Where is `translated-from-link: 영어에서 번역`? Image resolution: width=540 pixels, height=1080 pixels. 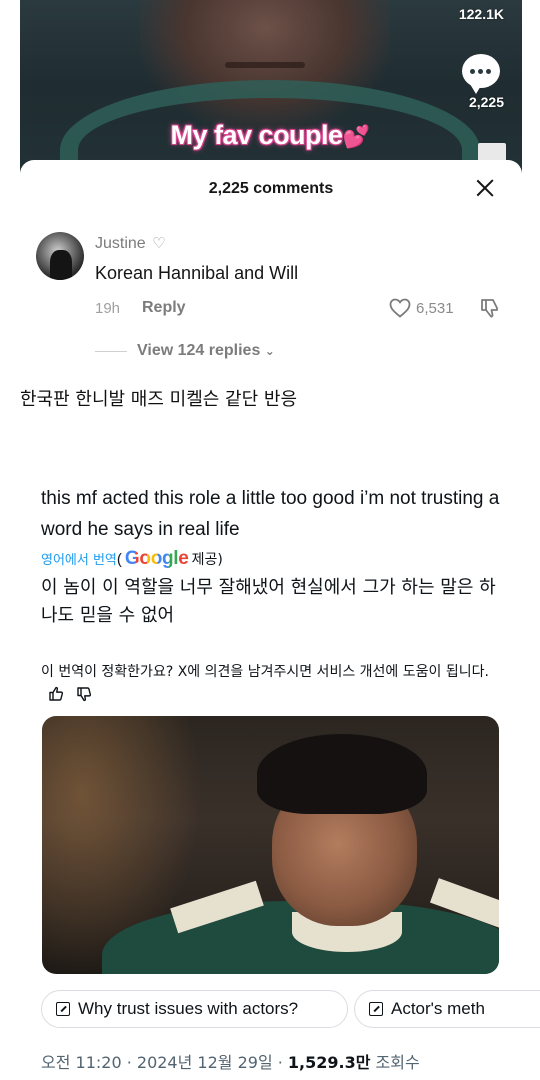
translated-from-link: 영어에서 번역 is located at coordinates (79, 558).